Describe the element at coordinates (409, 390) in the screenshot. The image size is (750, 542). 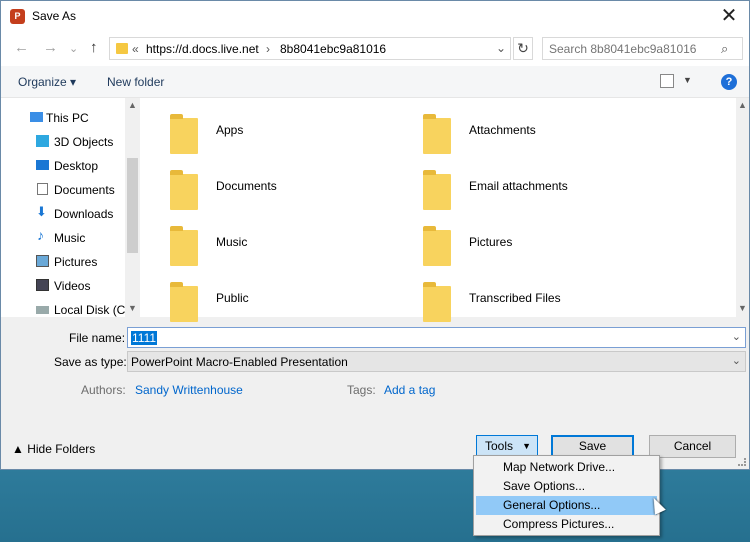
I see `add-tag-link: Add a tag` at that location.